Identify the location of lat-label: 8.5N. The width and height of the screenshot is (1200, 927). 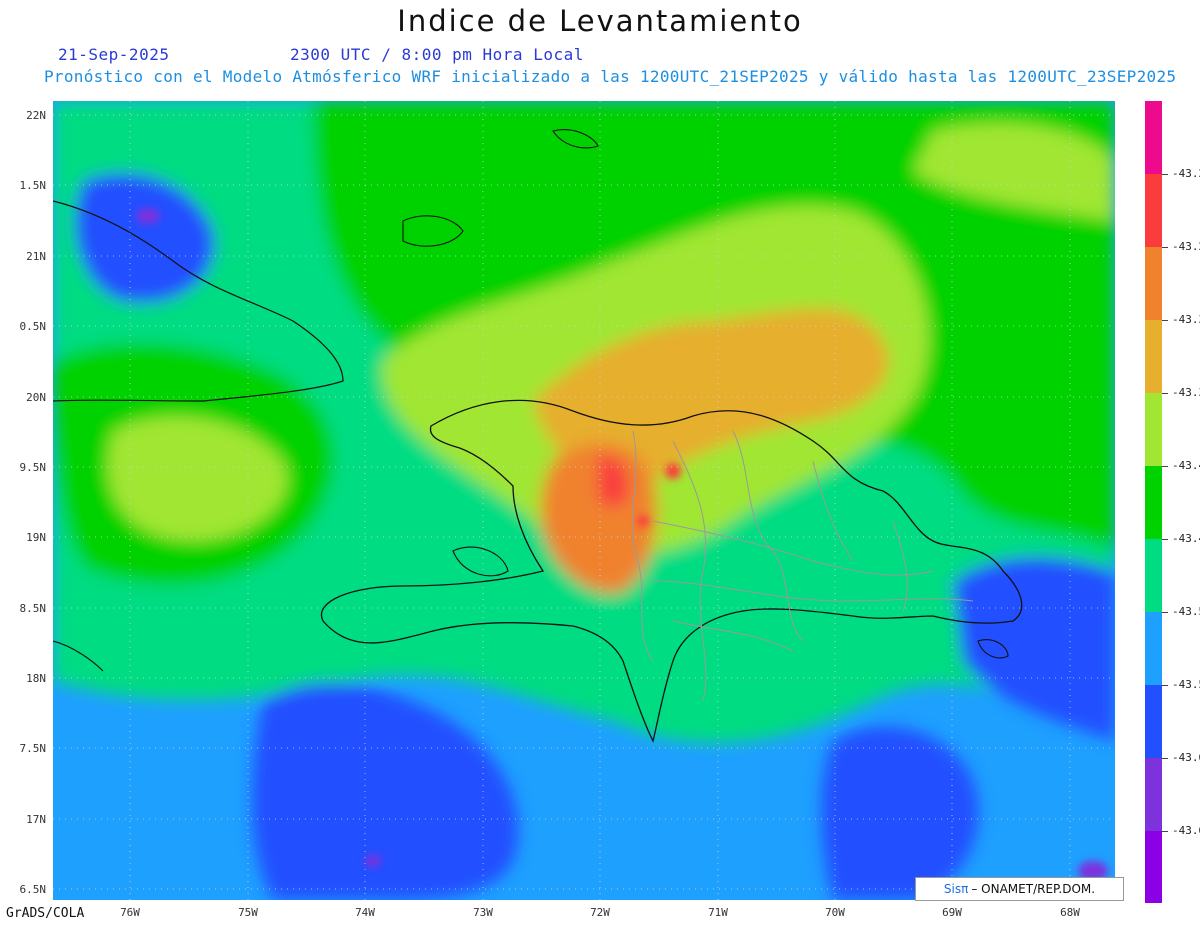
(33, 608).